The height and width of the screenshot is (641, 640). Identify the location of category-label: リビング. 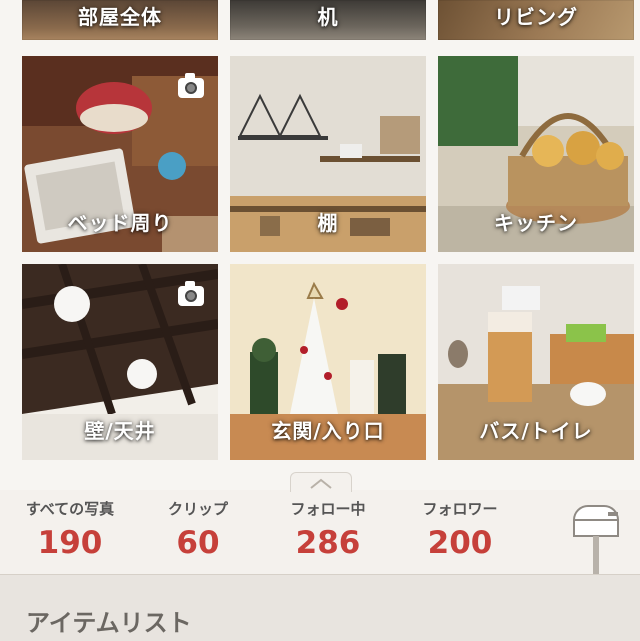
(536, 17).